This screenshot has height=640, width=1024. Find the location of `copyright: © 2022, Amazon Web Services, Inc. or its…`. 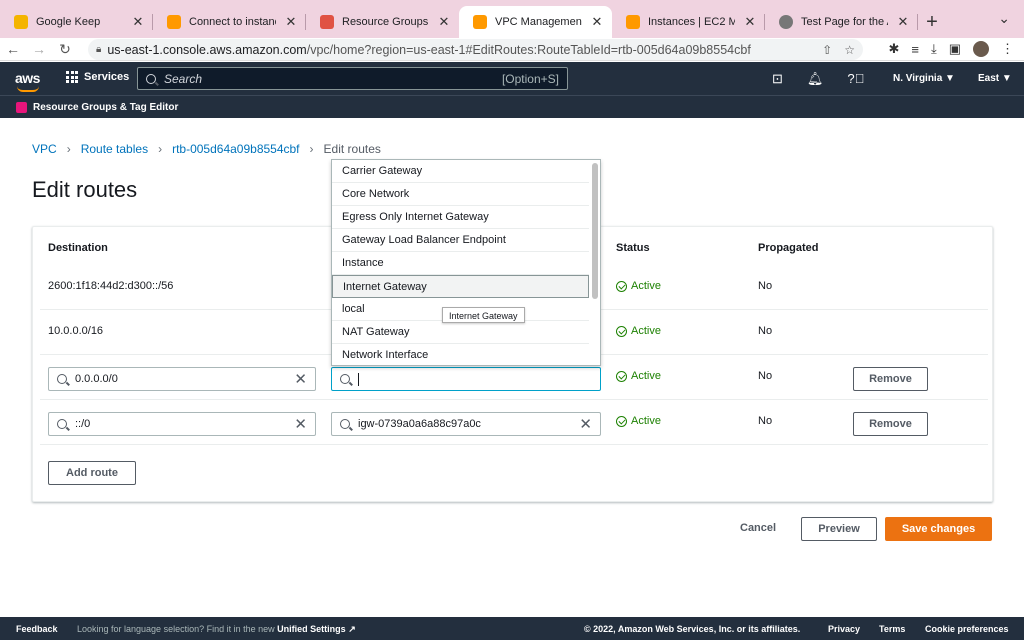

copyright: © 2022, Amazon Web Services, Inc. or its… is located at coordinates (692, 629).